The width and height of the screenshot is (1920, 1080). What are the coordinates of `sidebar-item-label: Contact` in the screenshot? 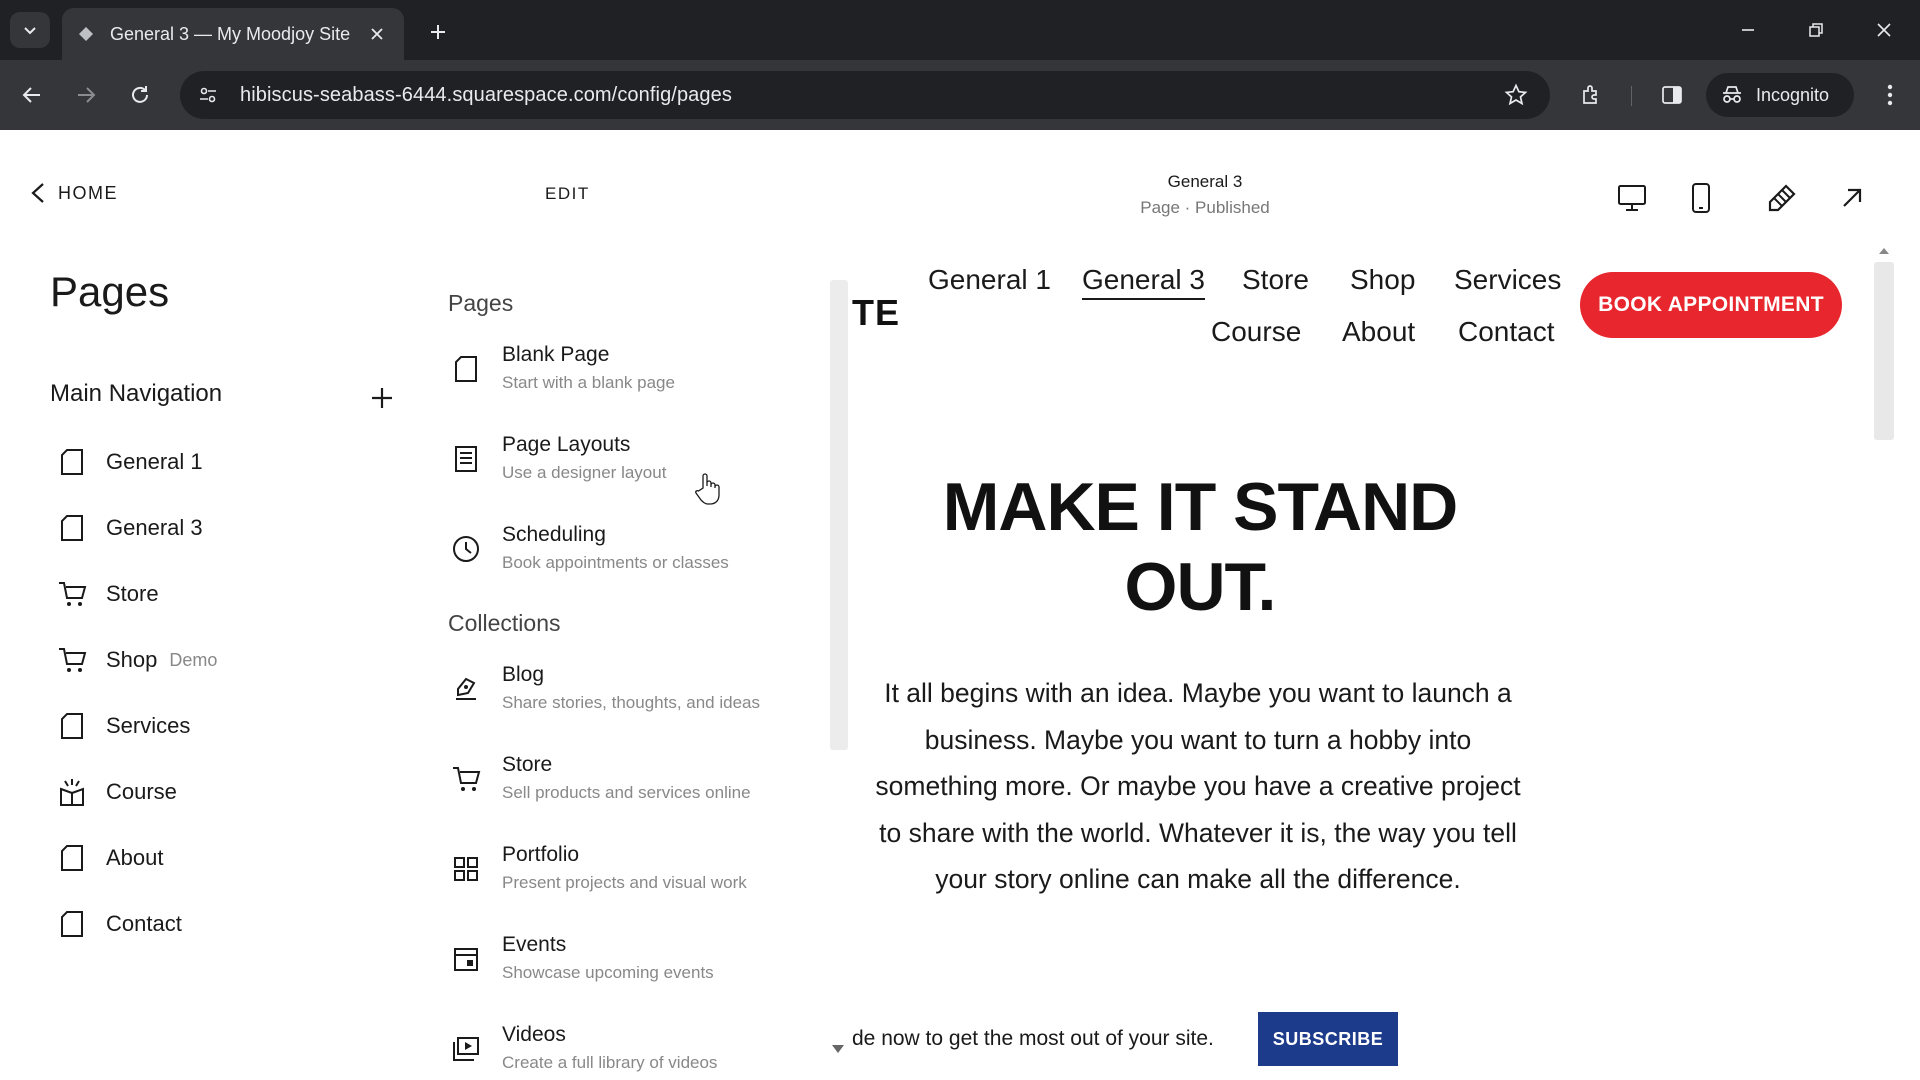 It's located at (144, 923).